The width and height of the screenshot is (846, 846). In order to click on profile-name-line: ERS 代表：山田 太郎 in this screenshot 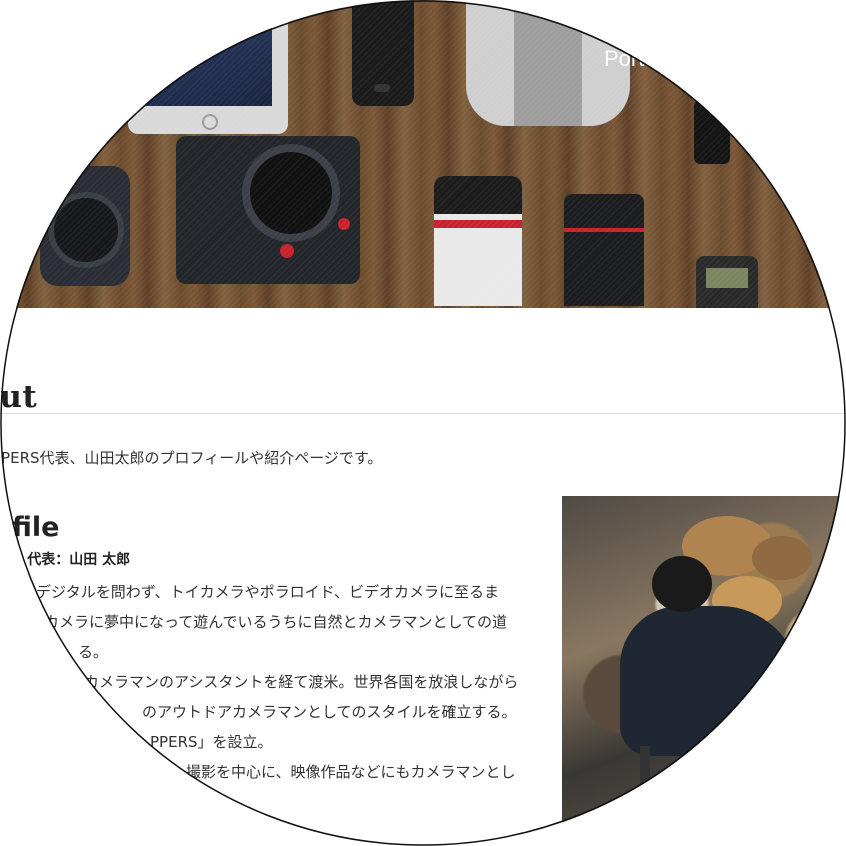, I will do `click(65, 560)`.